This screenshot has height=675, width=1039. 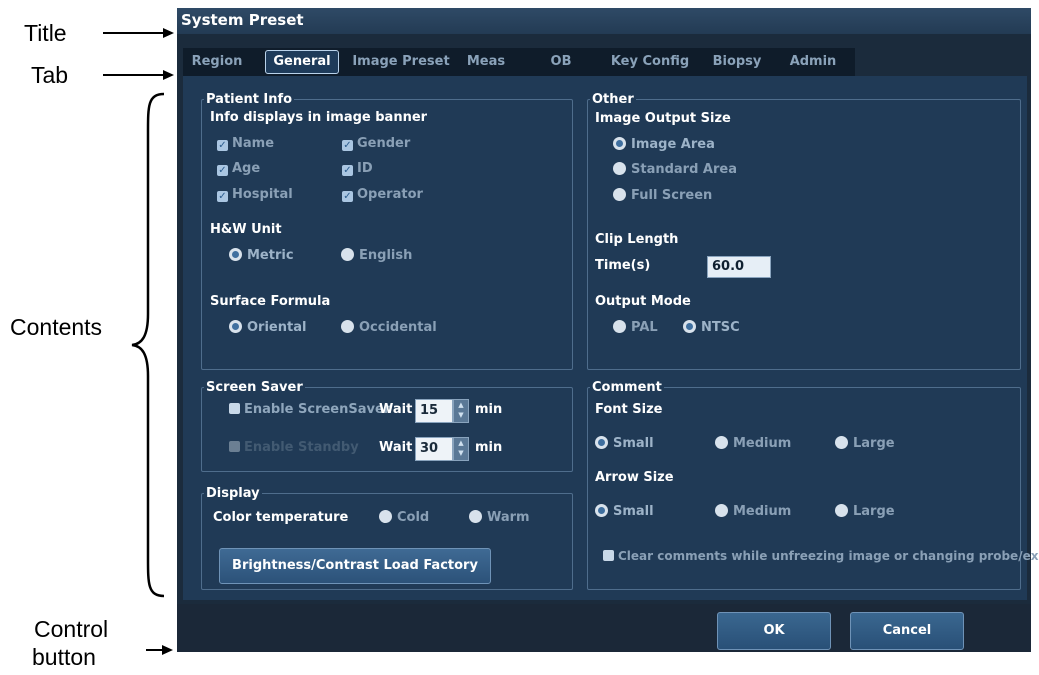 I want to click on name-checkbox: ✓ Name, so click(x=245, y=143).